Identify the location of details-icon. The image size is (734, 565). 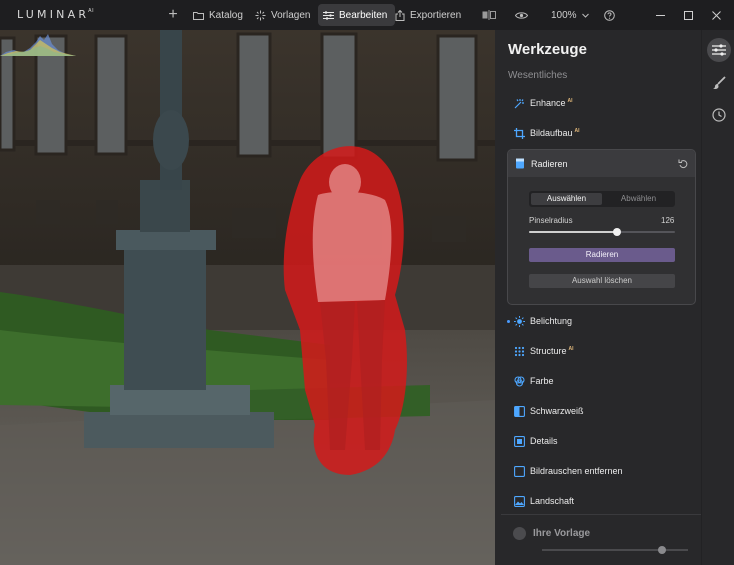
(519, 441).